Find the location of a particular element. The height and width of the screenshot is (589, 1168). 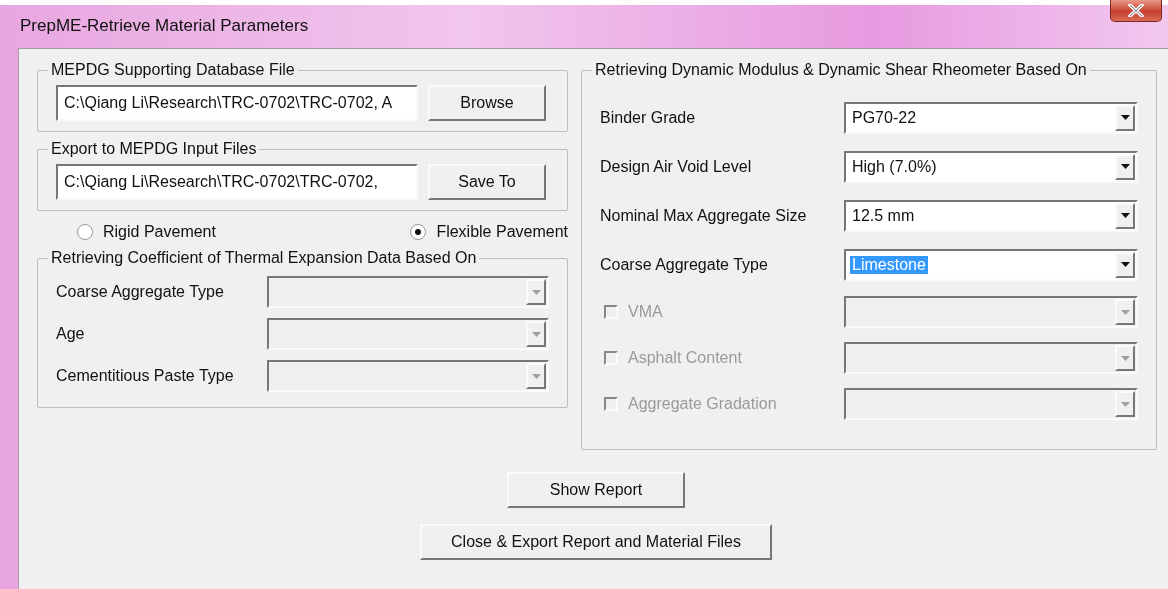

checkbox-label: Asphalt Content is located at coordinates (685, 358).